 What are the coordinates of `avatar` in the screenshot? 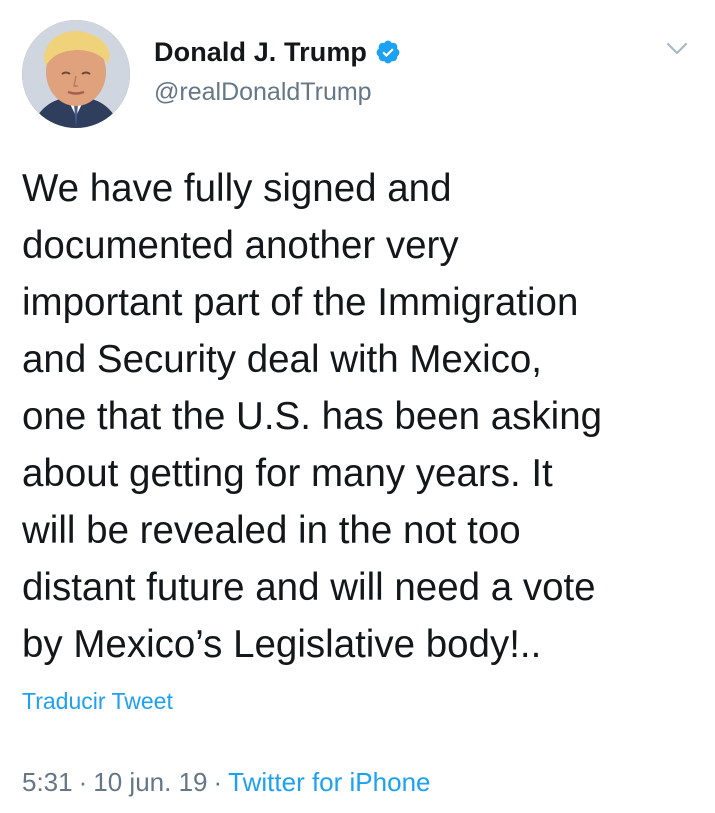 It's located at (76, 74).